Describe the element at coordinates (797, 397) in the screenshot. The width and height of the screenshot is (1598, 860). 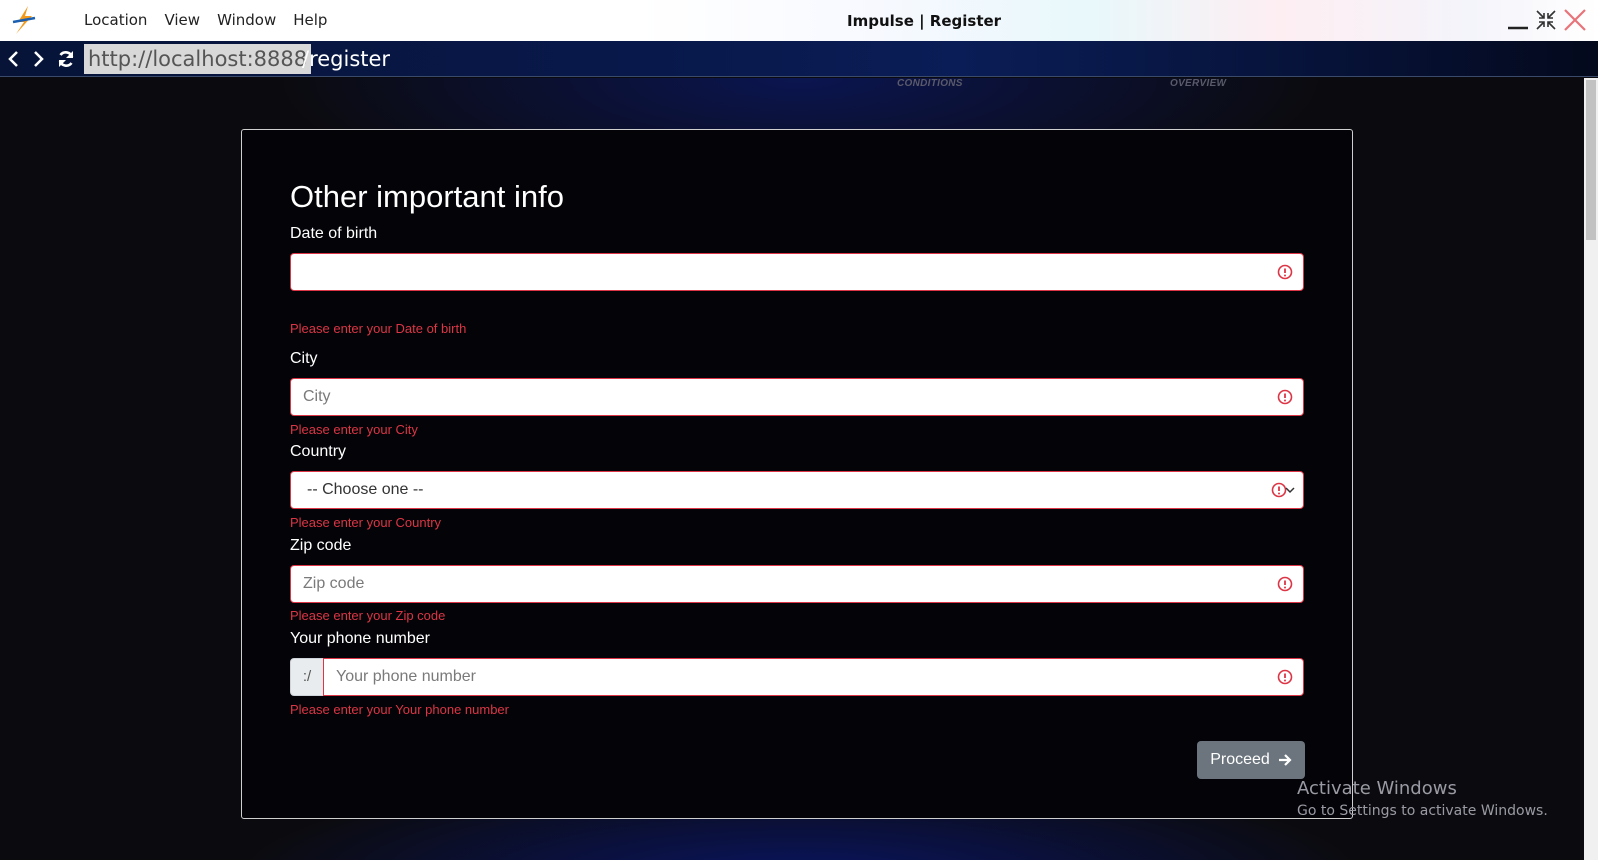
I see `city-input: City` at that location.